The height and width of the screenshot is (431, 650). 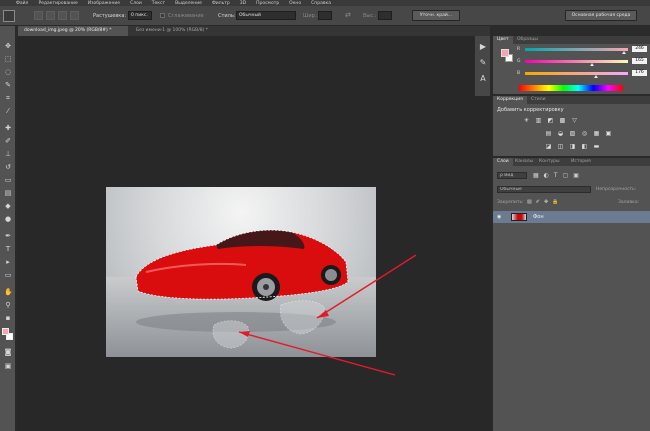 I want to click on lock-all-icon: 🔒, so click(x=555, y=202).